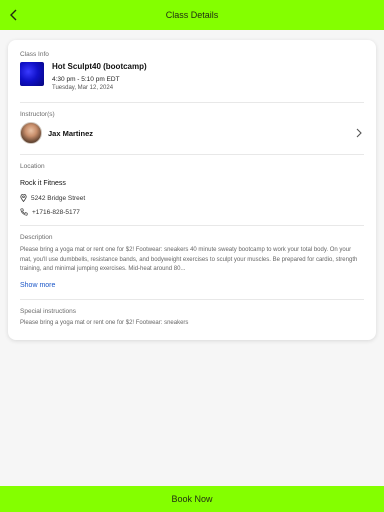 The image size is (384, 512). I want to click on location-phone: +1716-828-5177, so click(56, 212).